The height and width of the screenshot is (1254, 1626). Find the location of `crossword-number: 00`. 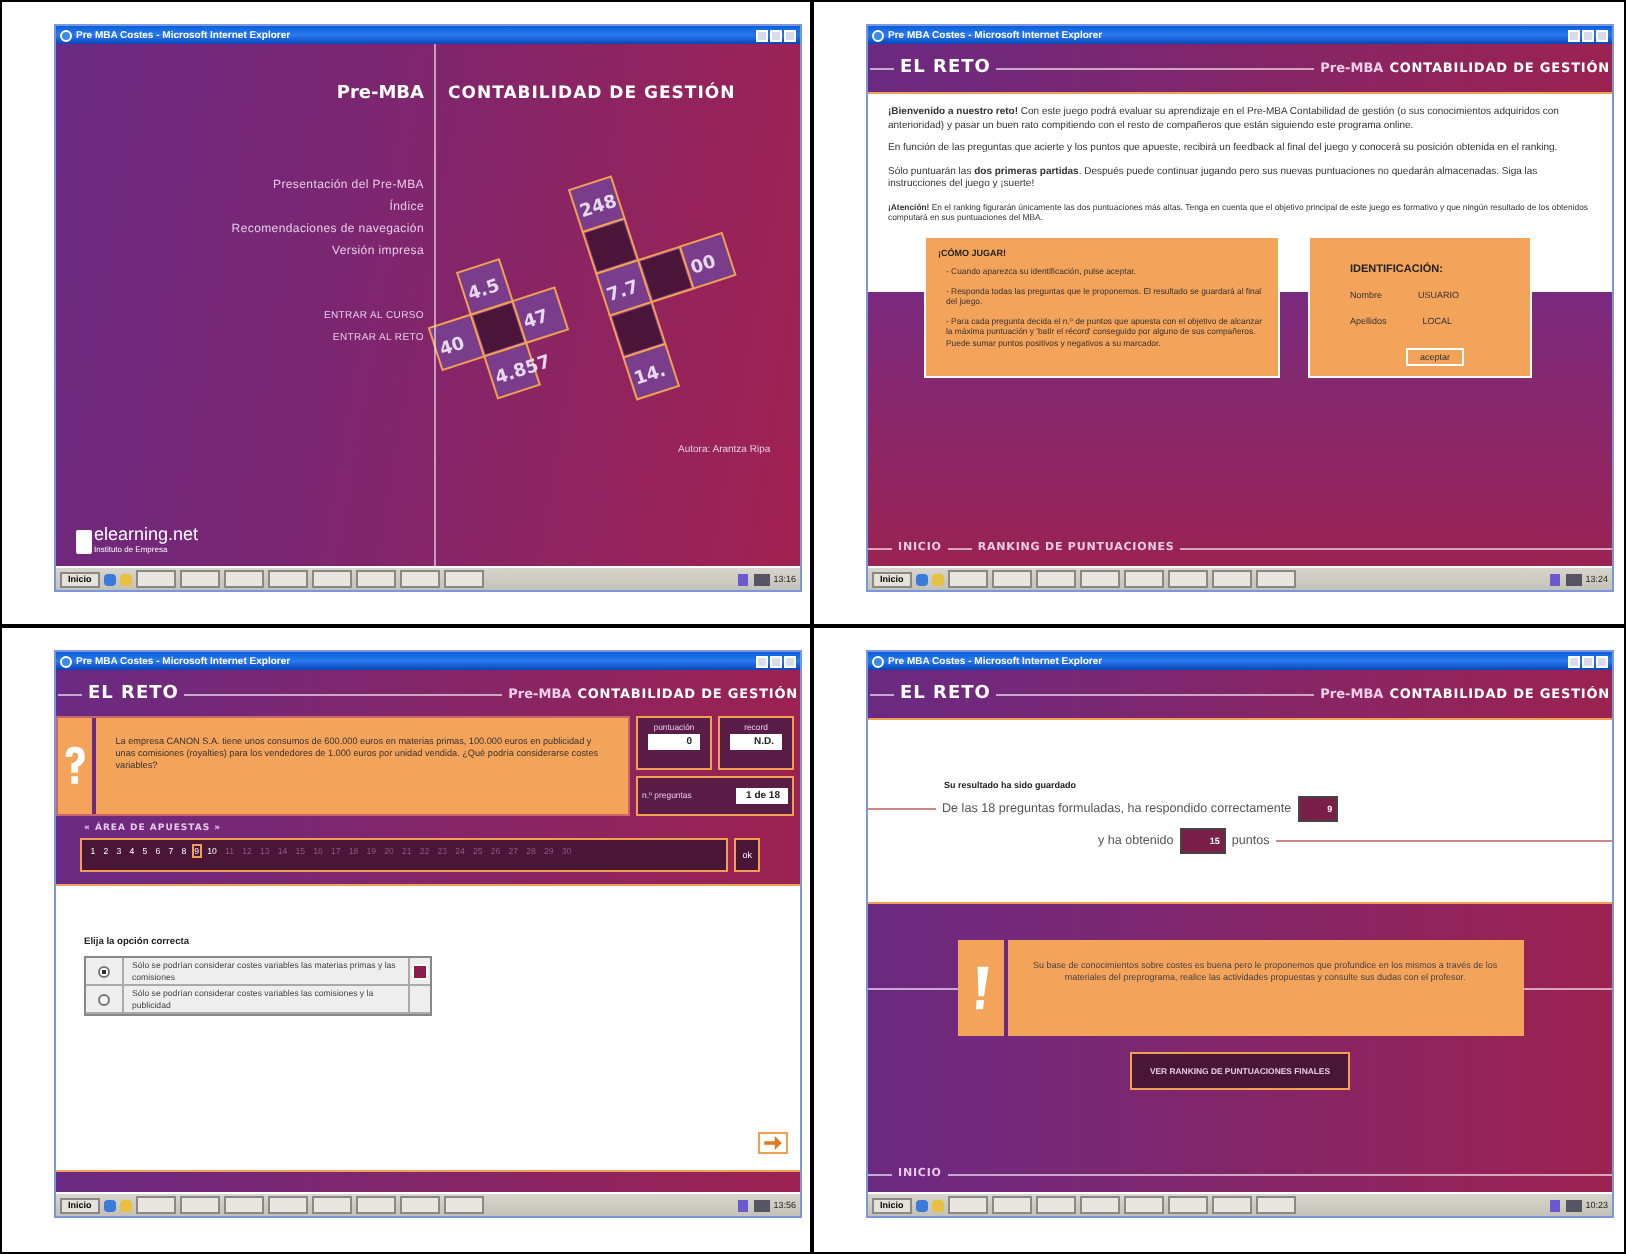

crossword-number: 00 is located at coordinates (703, 266).